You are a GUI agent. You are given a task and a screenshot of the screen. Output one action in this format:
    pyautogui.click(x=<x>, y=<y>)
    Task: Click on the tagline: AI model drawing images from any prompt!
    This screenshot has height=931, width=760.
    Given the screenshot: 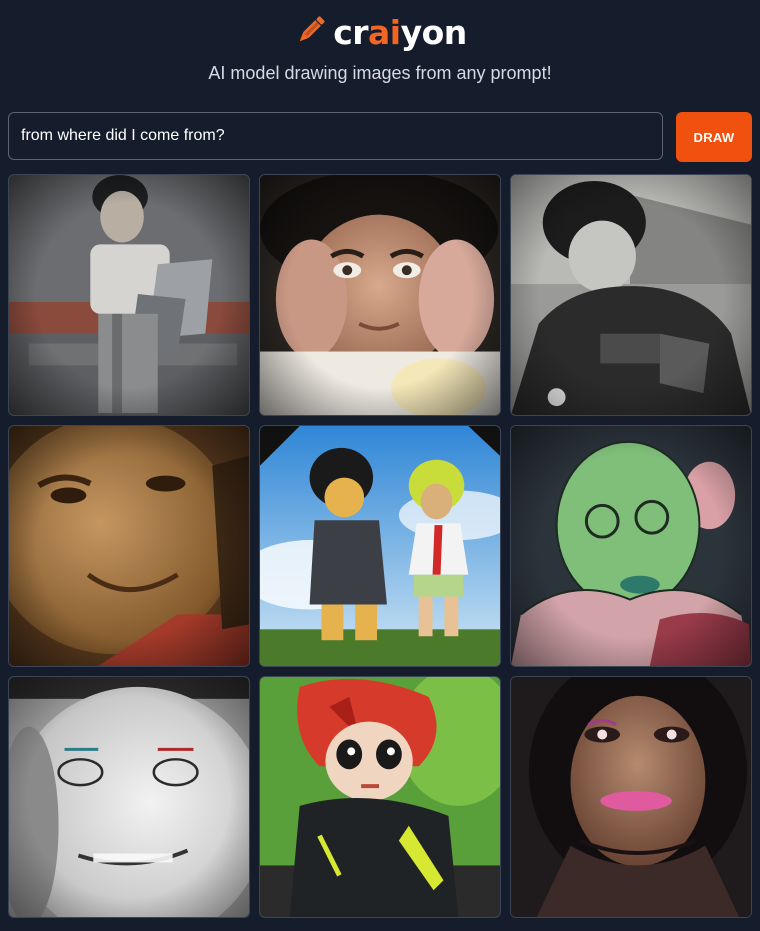 What is the action you would take?
    pyautogui.click(x=380, y=73)
    